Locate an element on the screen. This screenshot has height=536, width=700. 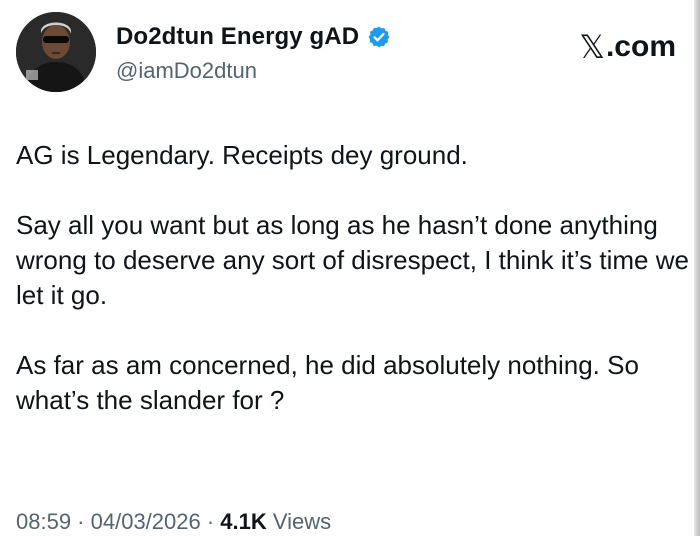
x-com-logo: 𝕏 .com is located at coordinates (627, 47).